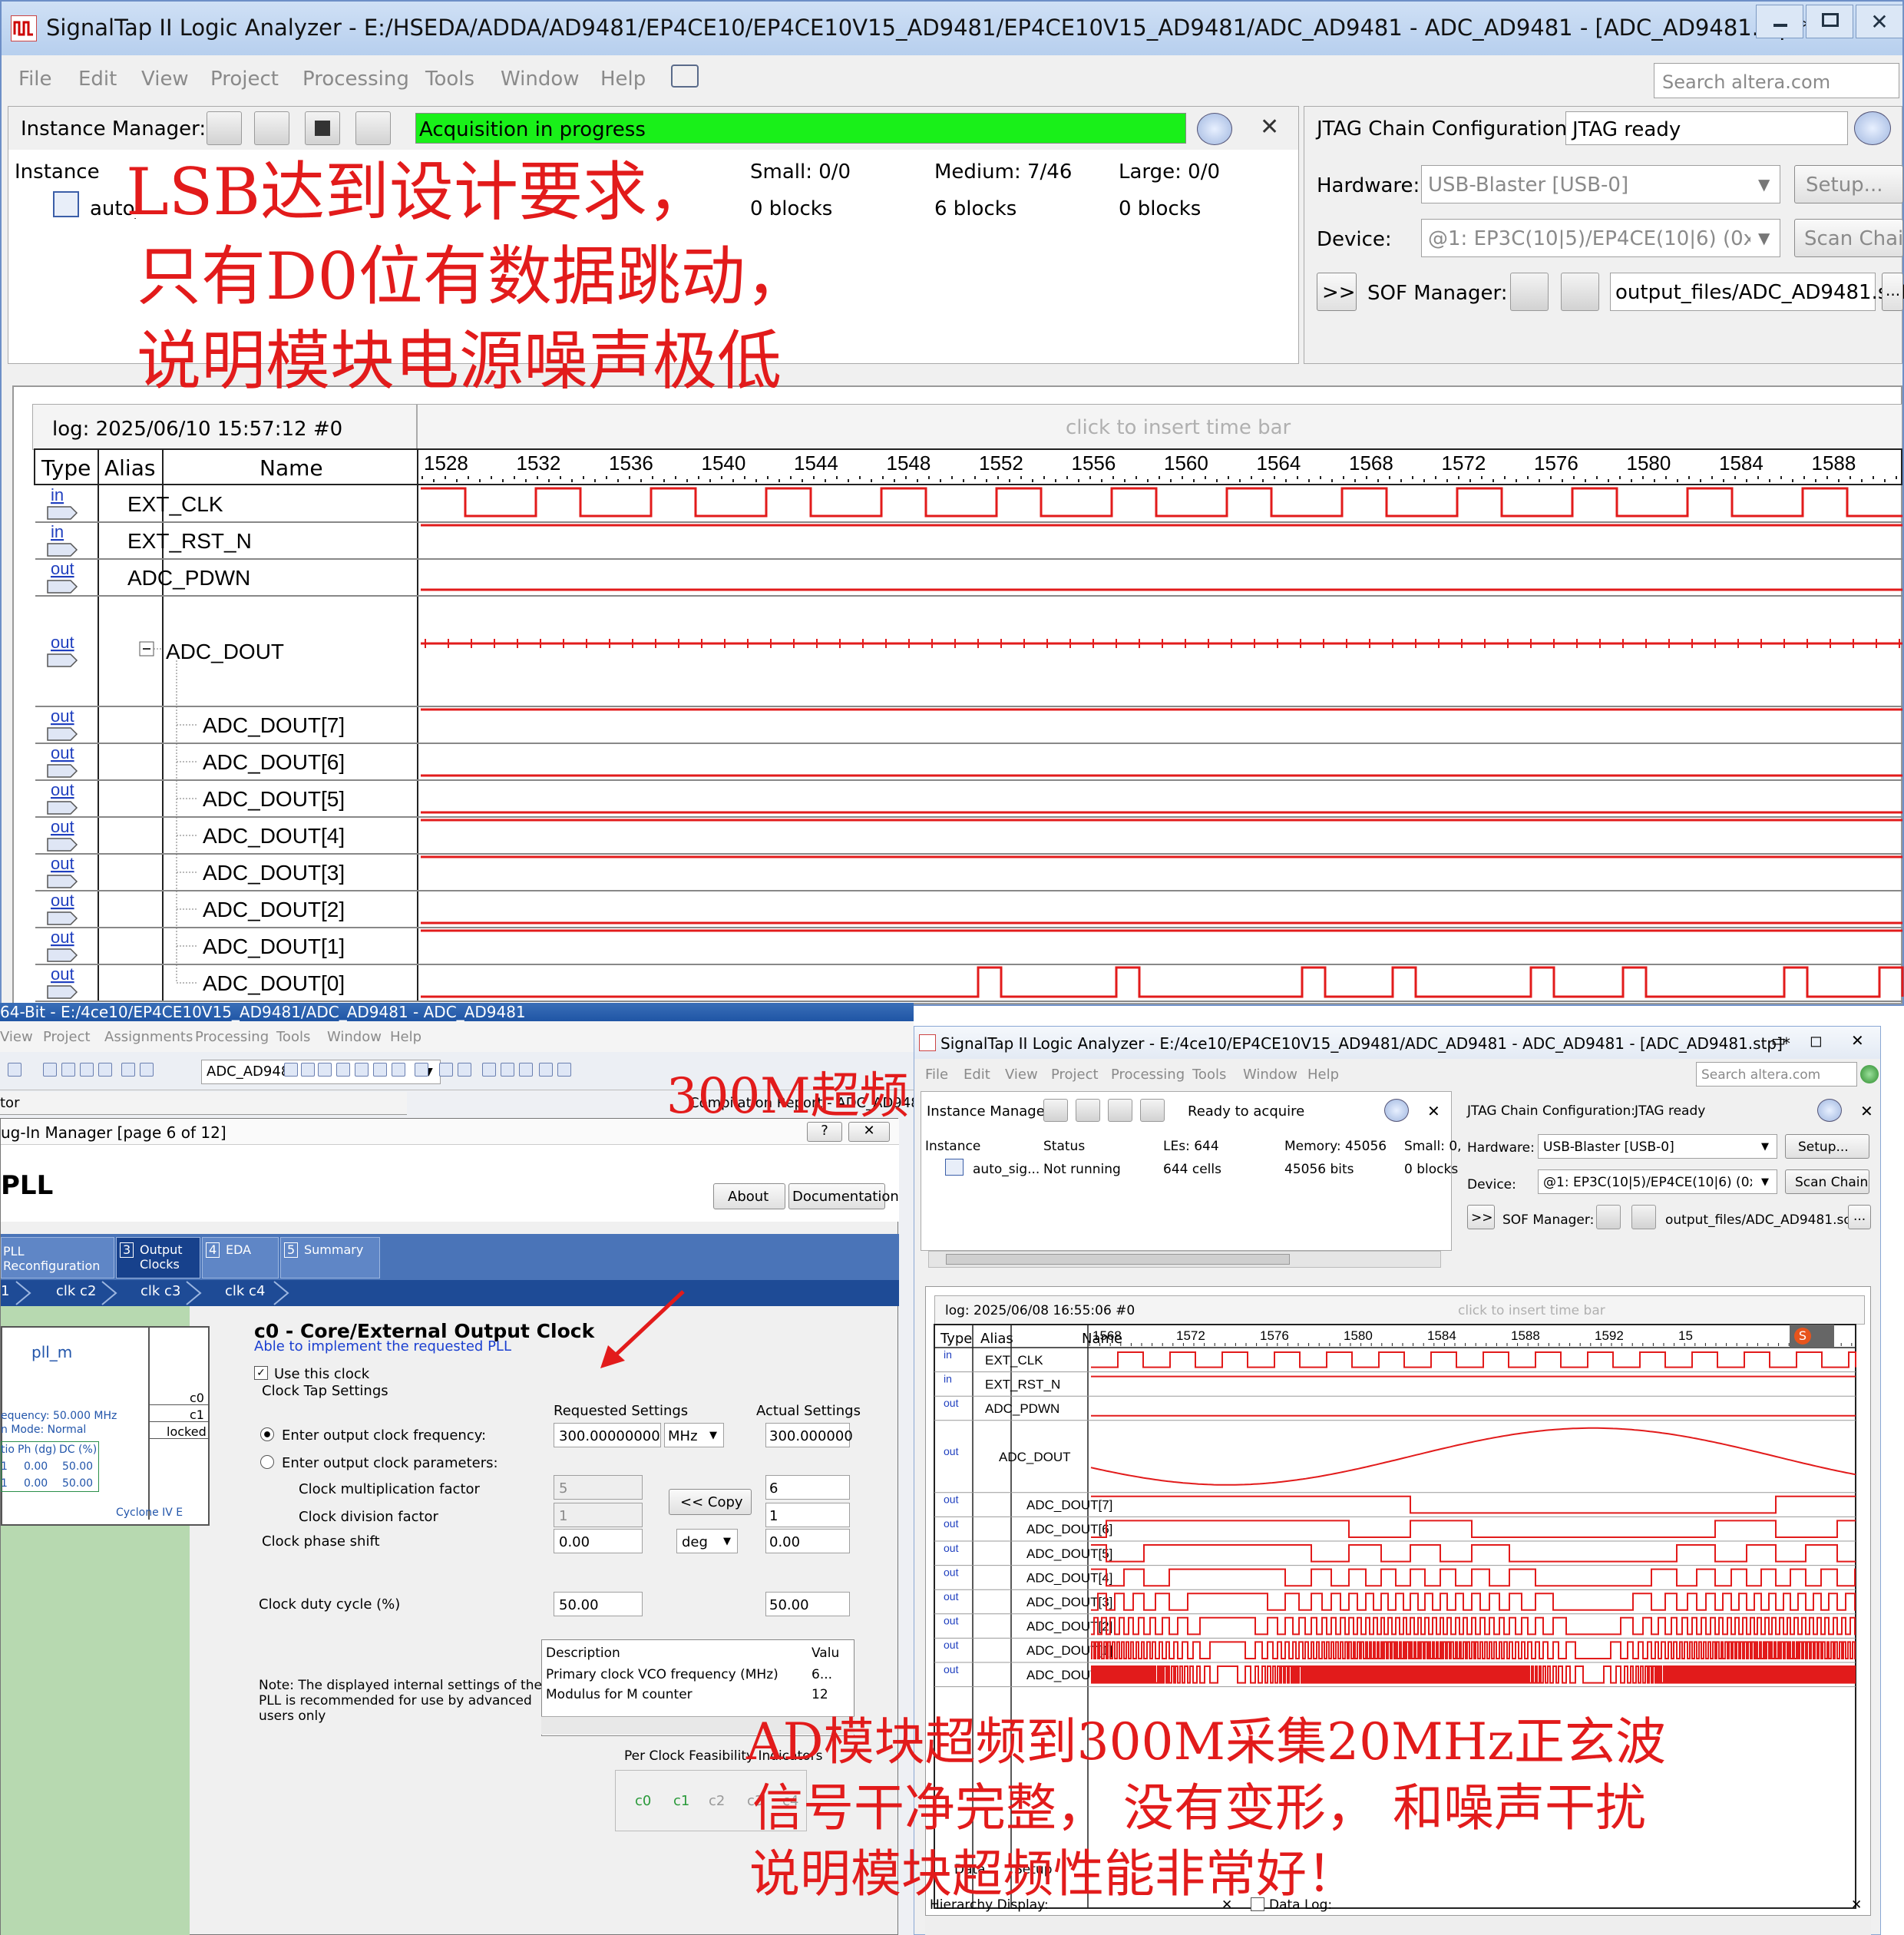  I want to click on time-tick-label: 1528, so click(446, 464).